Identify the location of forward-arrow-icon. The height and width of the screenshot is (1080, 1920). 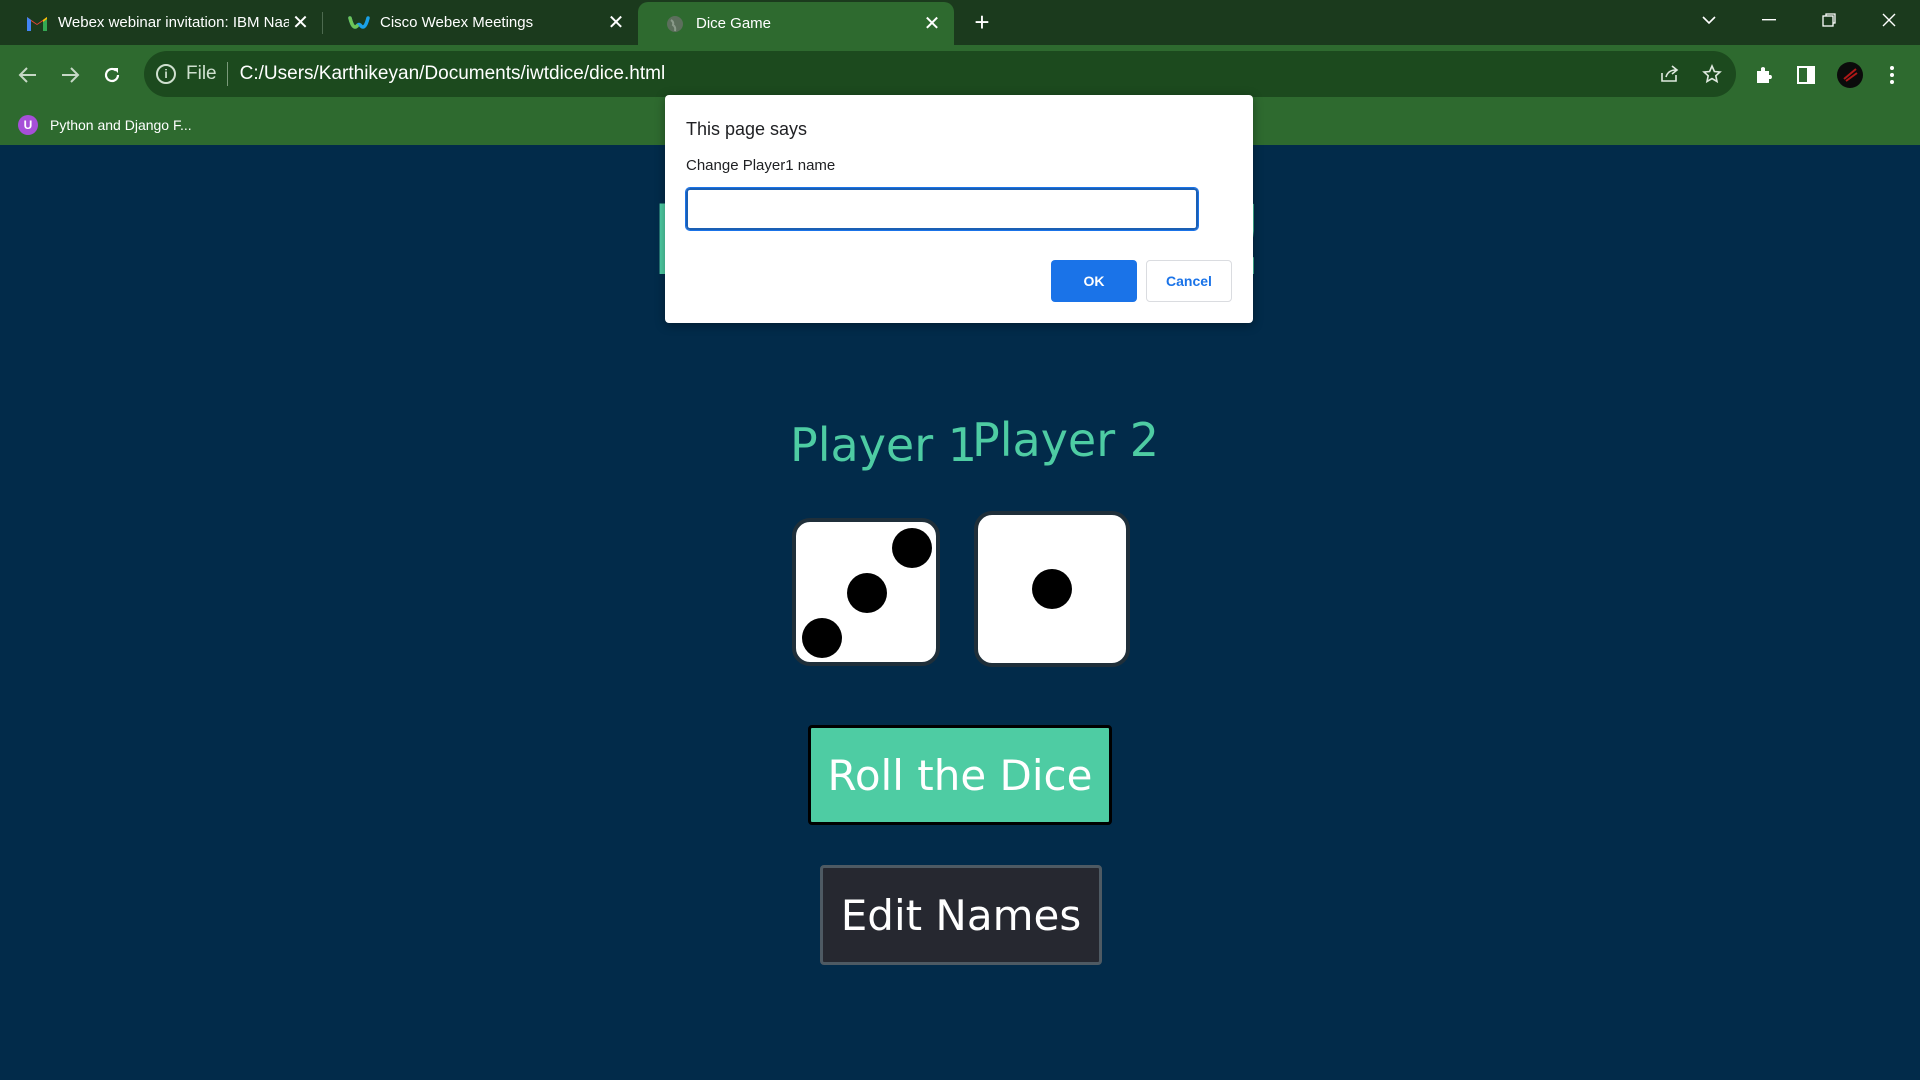
(70, 75).